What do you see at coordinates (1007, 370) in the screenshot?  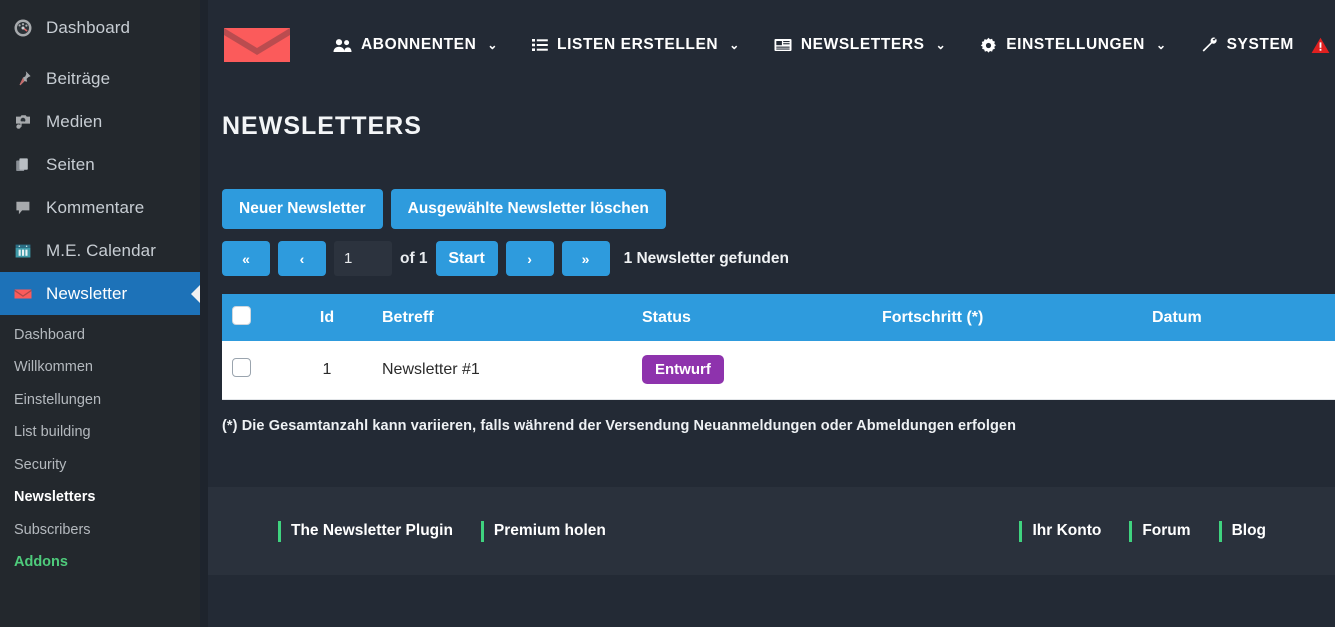 I see `row-progress` at bounding box center [1007, 370].